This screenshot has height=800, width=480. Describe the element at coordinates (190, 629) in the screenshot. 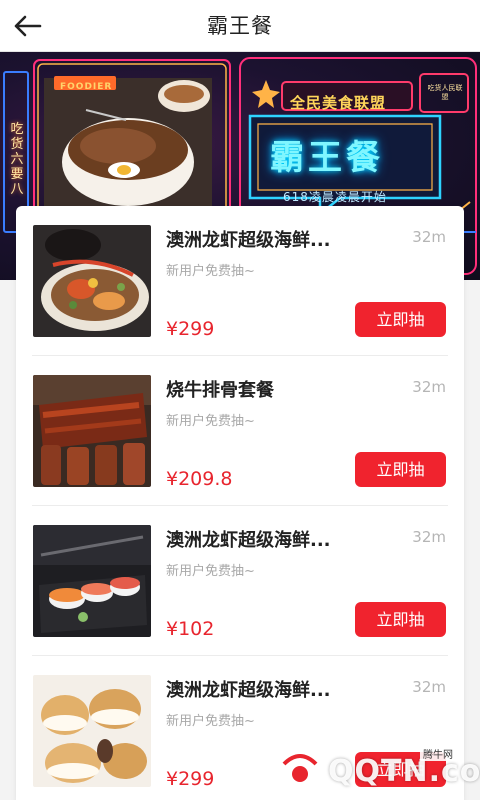

I see `item-price: ¥102` at that location.